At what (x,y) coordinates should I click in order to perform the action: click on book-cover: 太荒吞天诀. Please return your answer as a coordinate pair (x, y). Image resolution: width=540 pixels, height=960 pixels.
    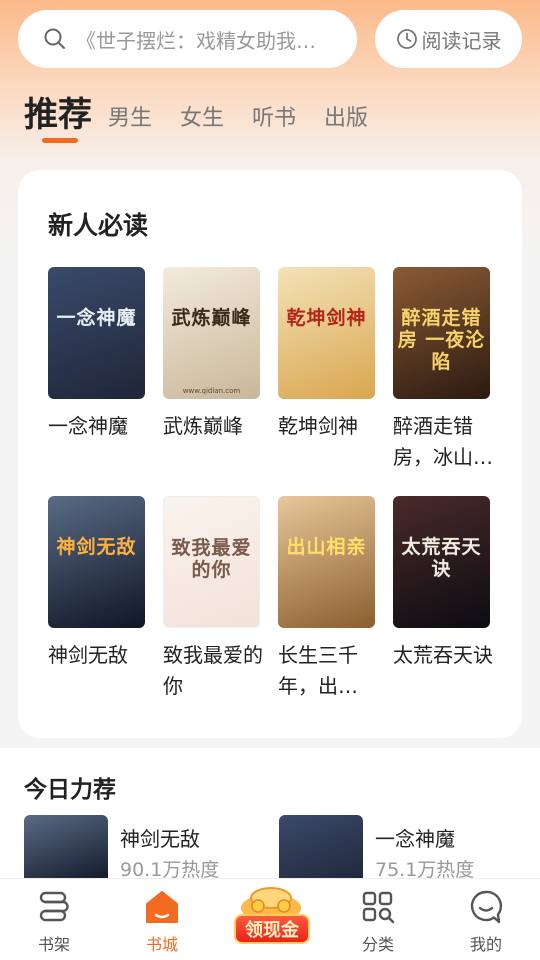
    Looking at the image, I should click on (441, 562).